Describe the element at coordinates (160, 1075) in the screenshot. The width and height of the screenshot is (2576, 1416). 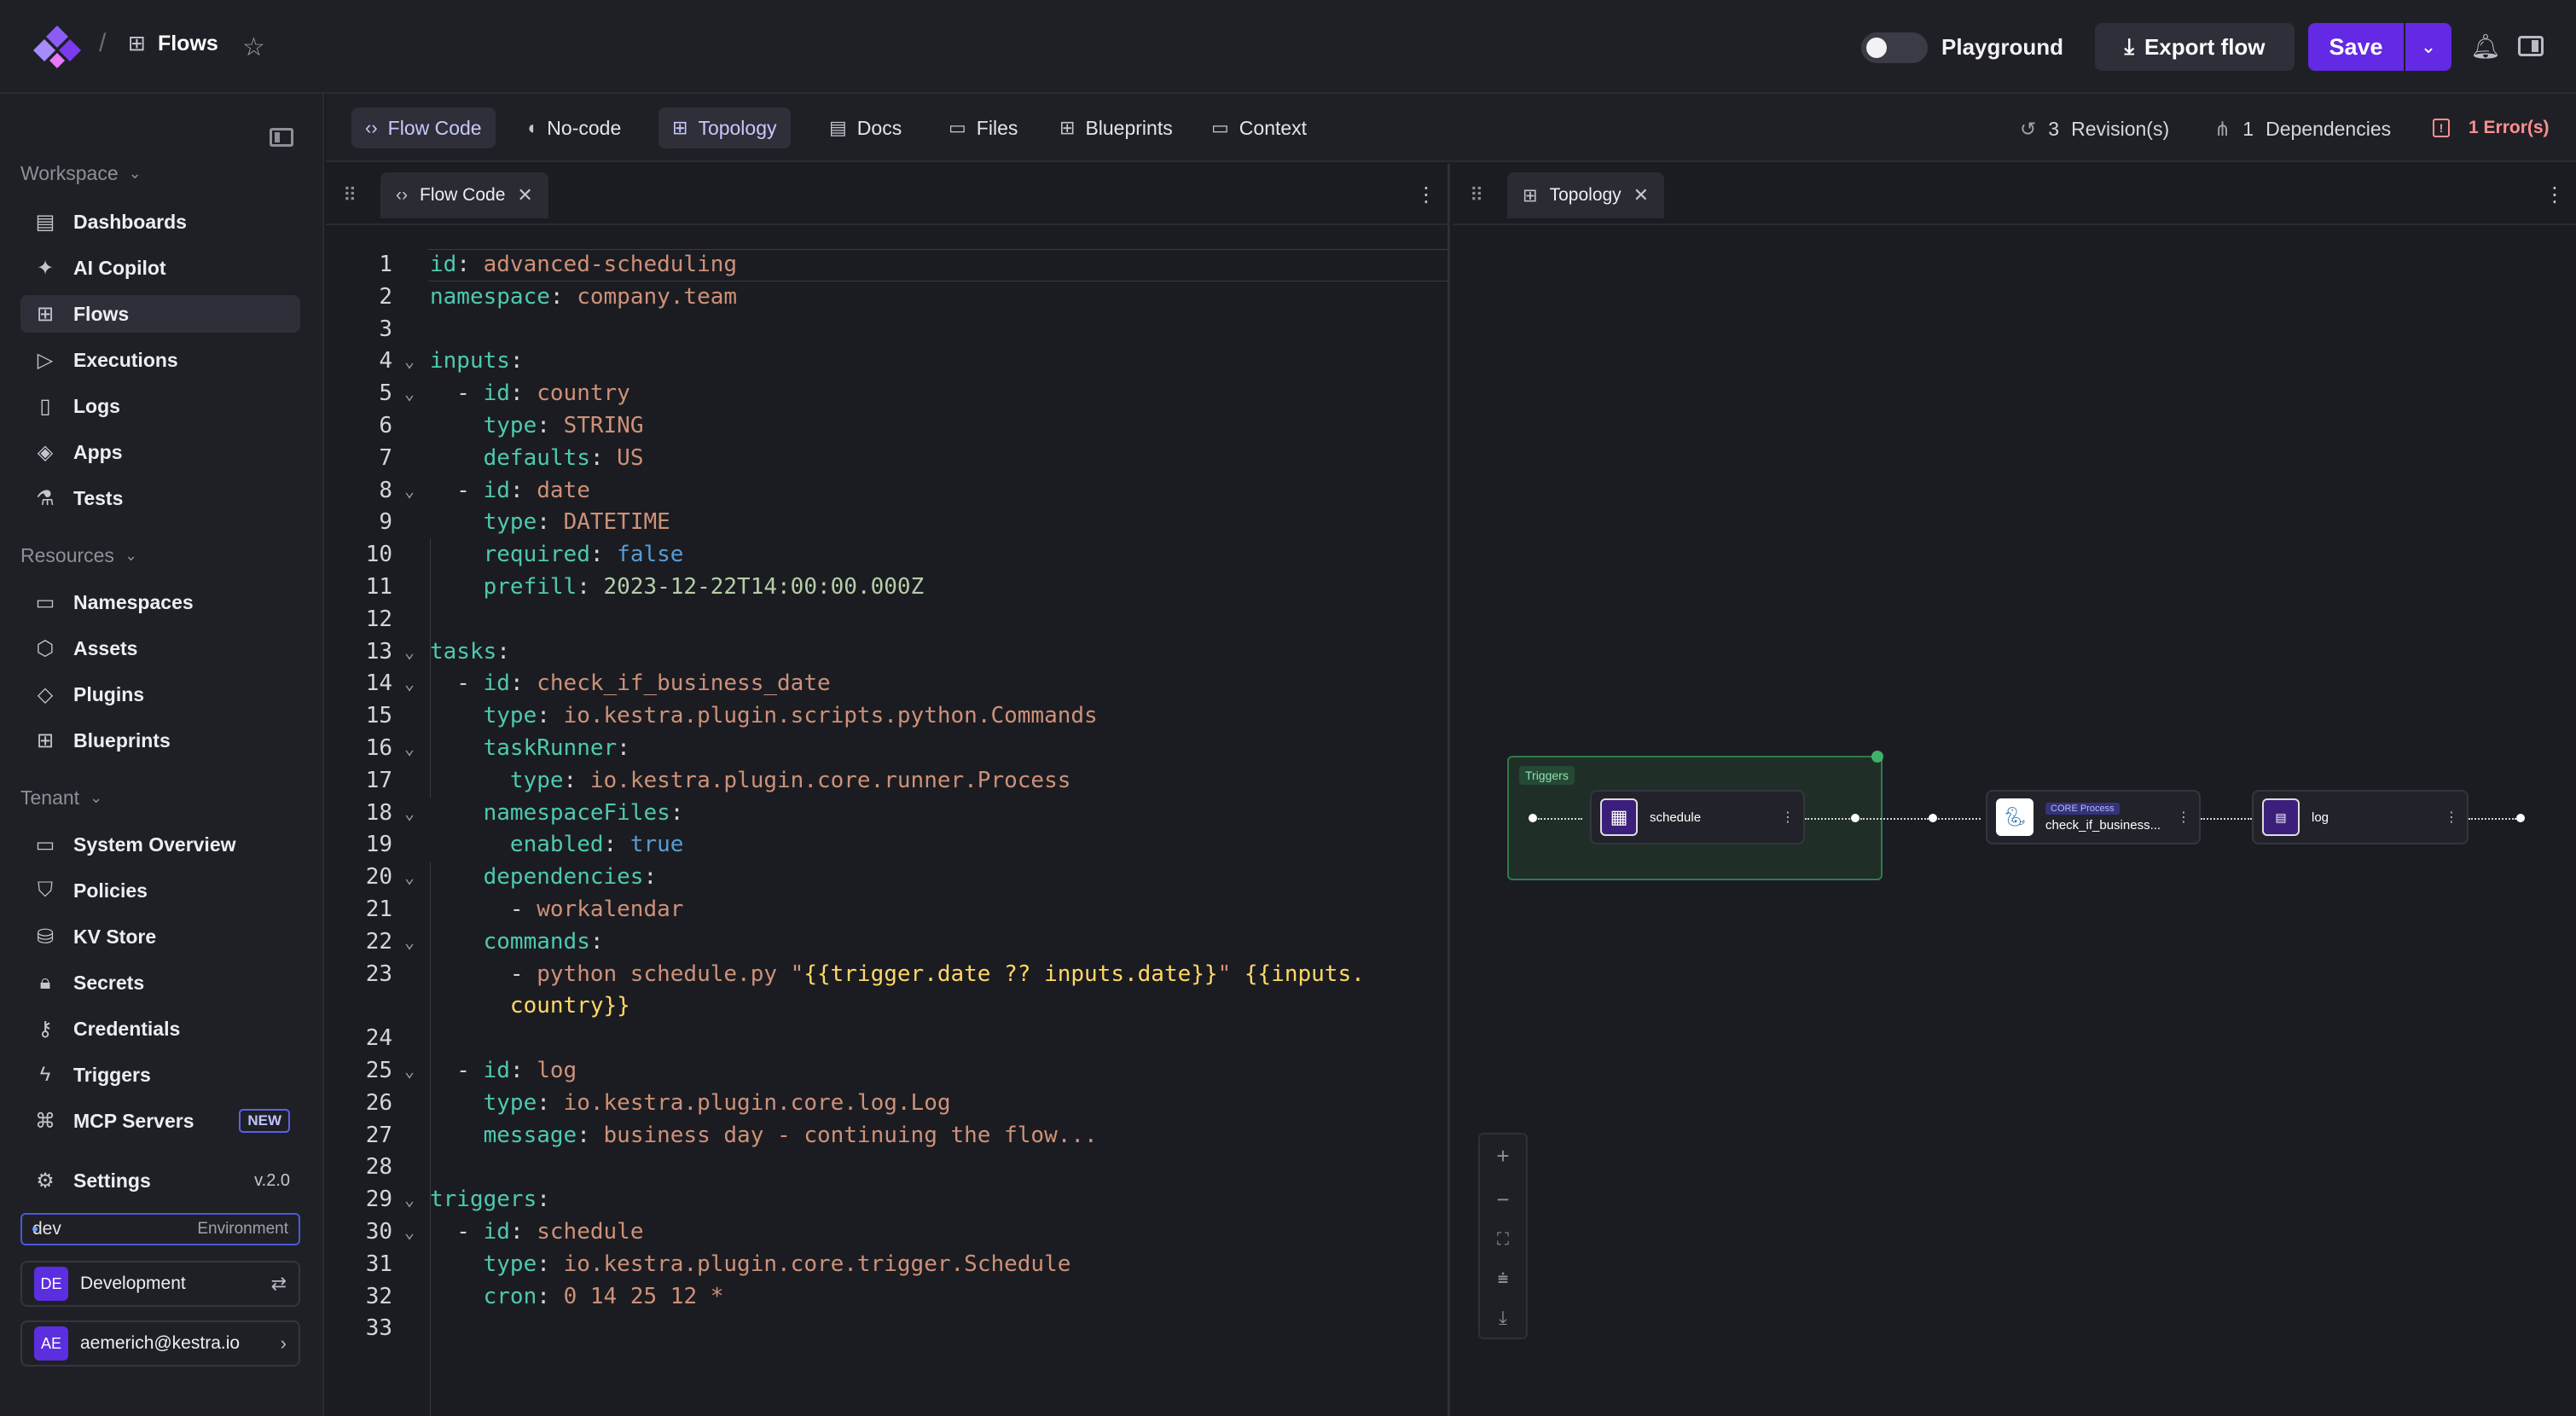
I see `sidebar-item-triggers: ϟ Triggers` at that location.